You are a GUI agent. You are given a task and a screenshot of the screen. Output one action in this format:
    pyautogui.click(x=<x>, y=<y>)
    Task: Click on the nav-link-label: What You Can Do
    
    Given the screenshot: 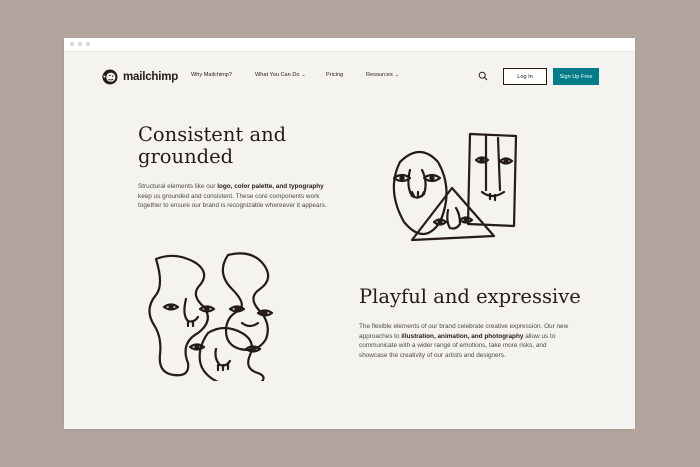 What is the action you would take?
    pyautogui.click(x=277, y=75)
    